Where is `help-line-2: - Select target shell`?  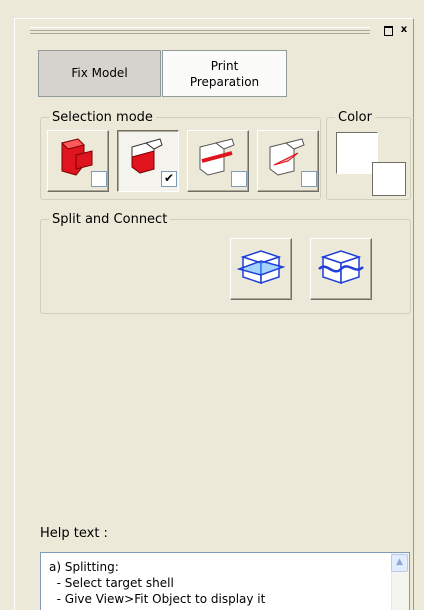
help-line-2: - Select target shell is located at coordinates (111, 583).